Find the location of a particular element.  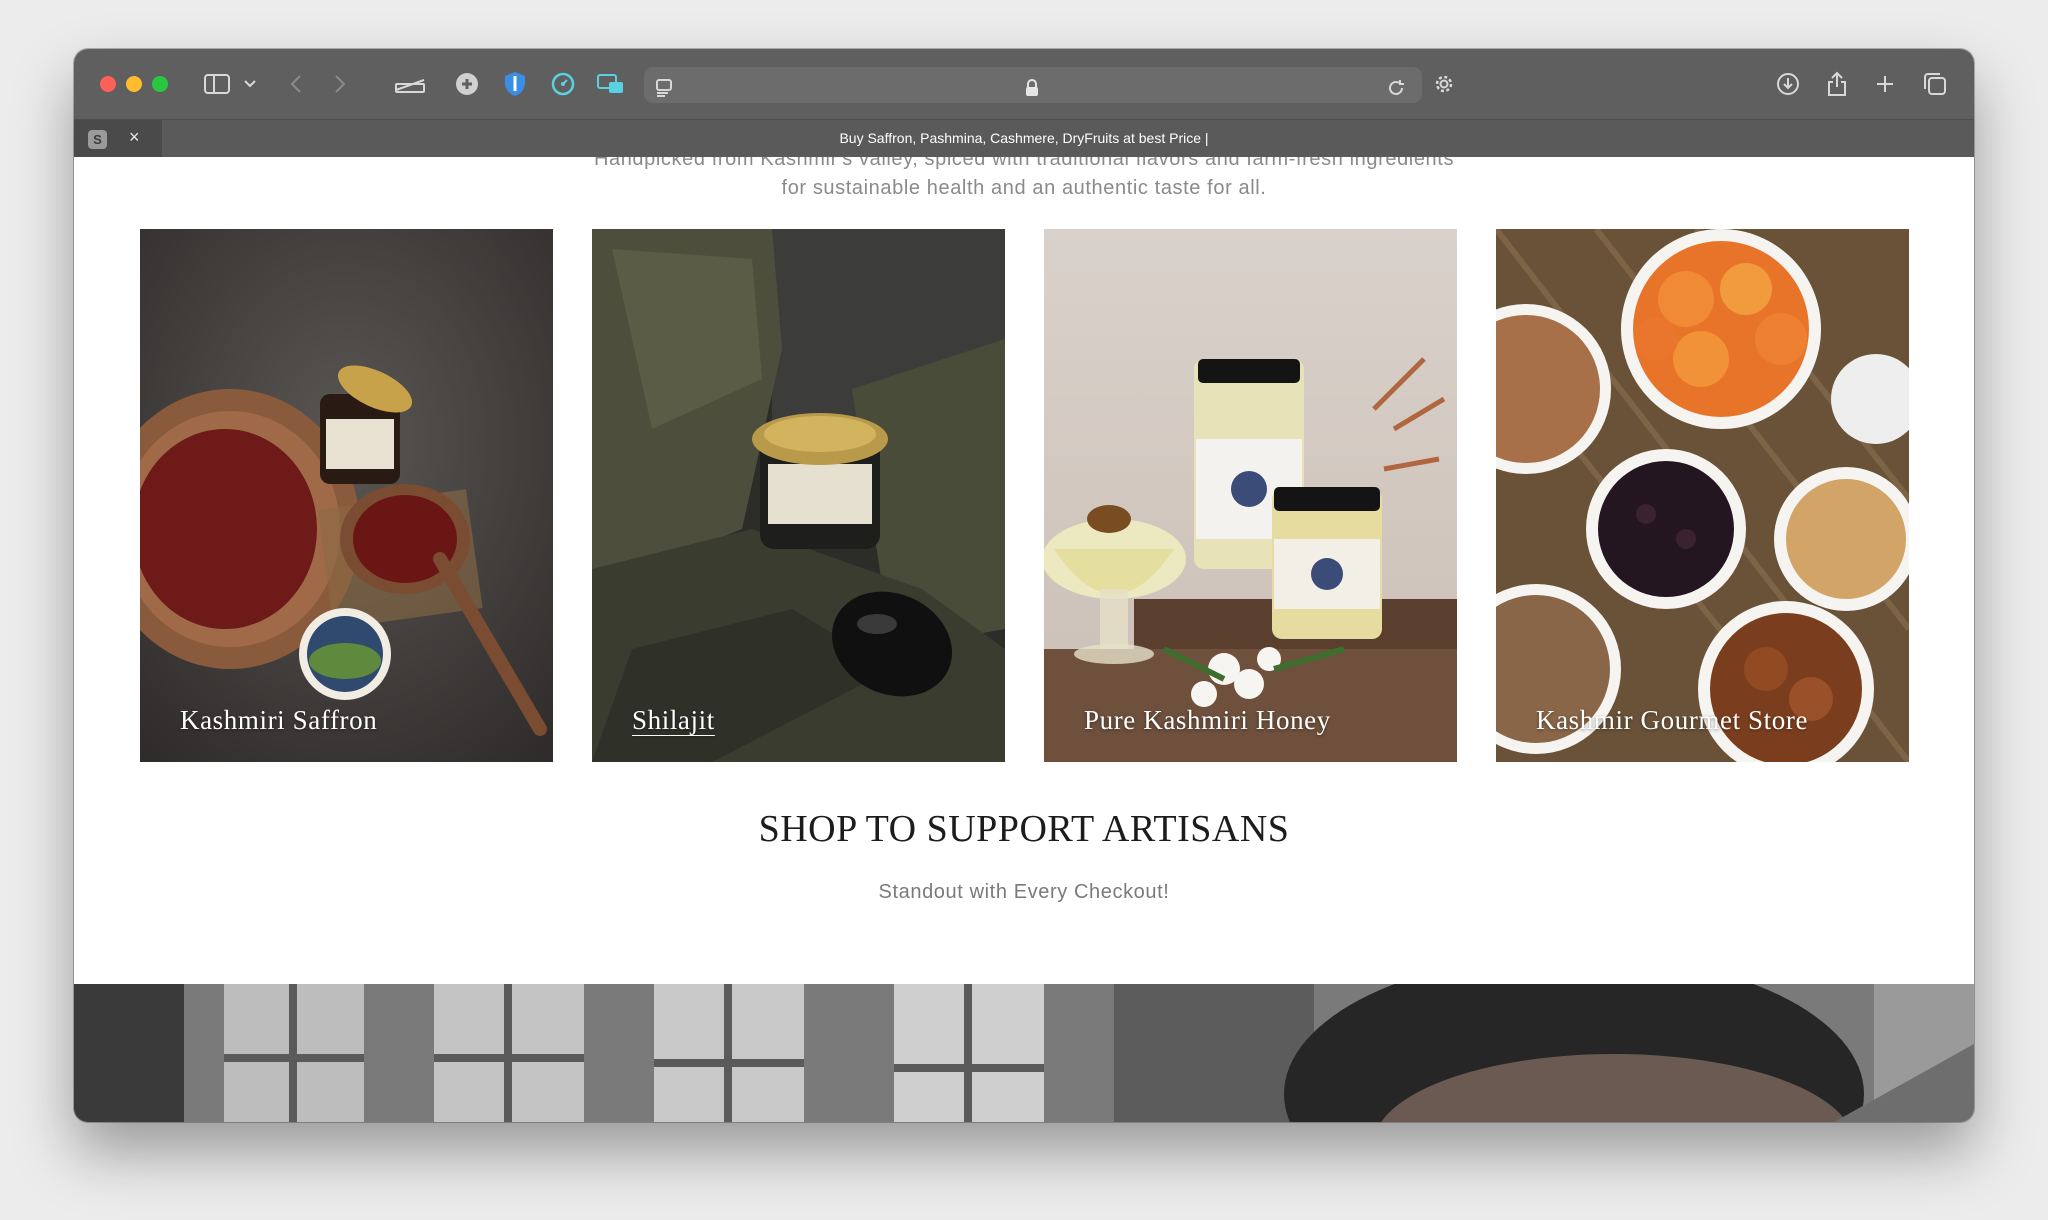

reload-icon is located at coordinates (1396, 88).